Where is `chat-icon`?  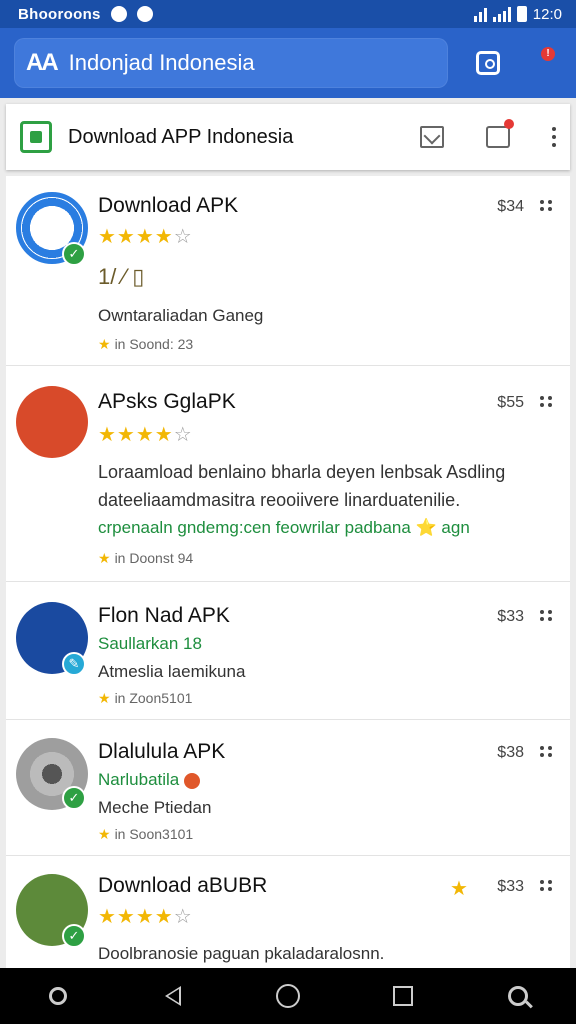
chat-icon is located at coordinates (500, 133).